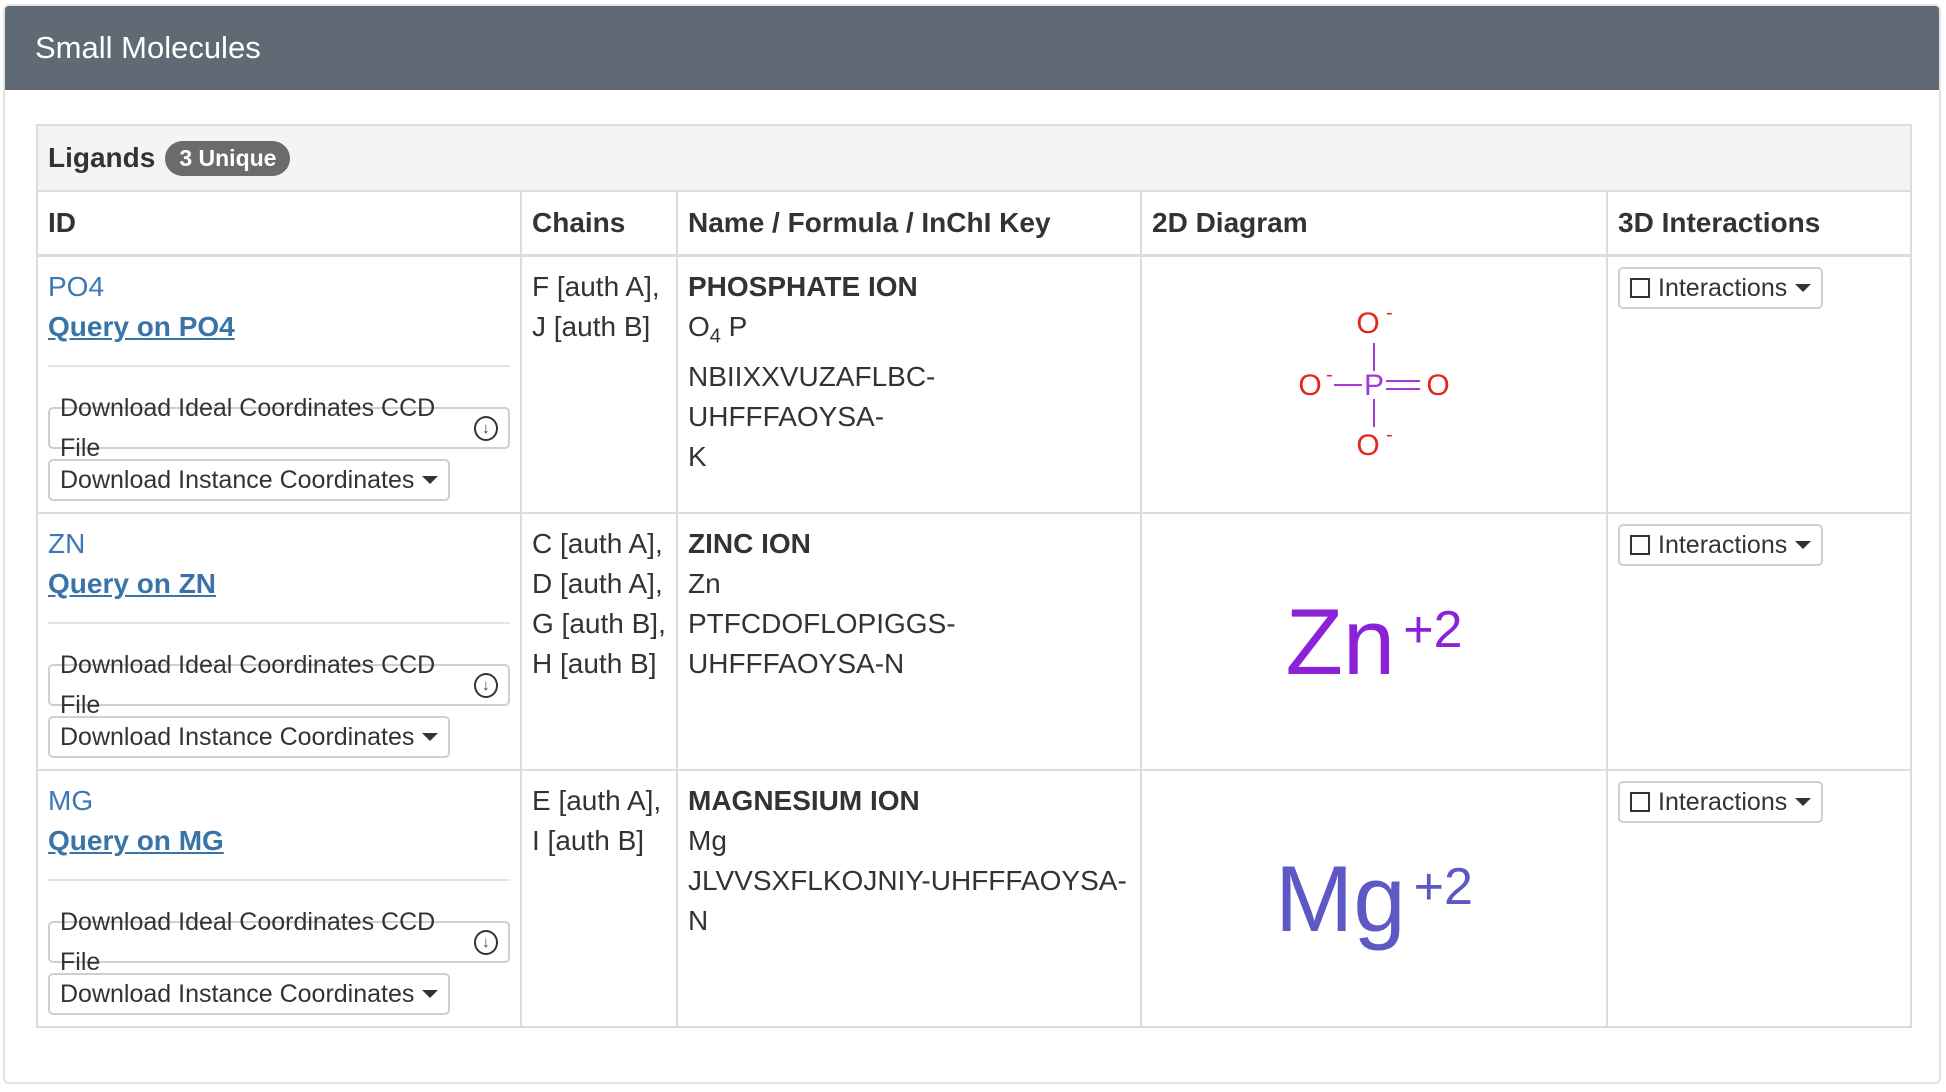 This screenshot has height=1092, width=1946. What do you see at coordinates (591, 326) in the screenshot?
I see `chain-label: J [auth B]` at bounding box center [591, 326].